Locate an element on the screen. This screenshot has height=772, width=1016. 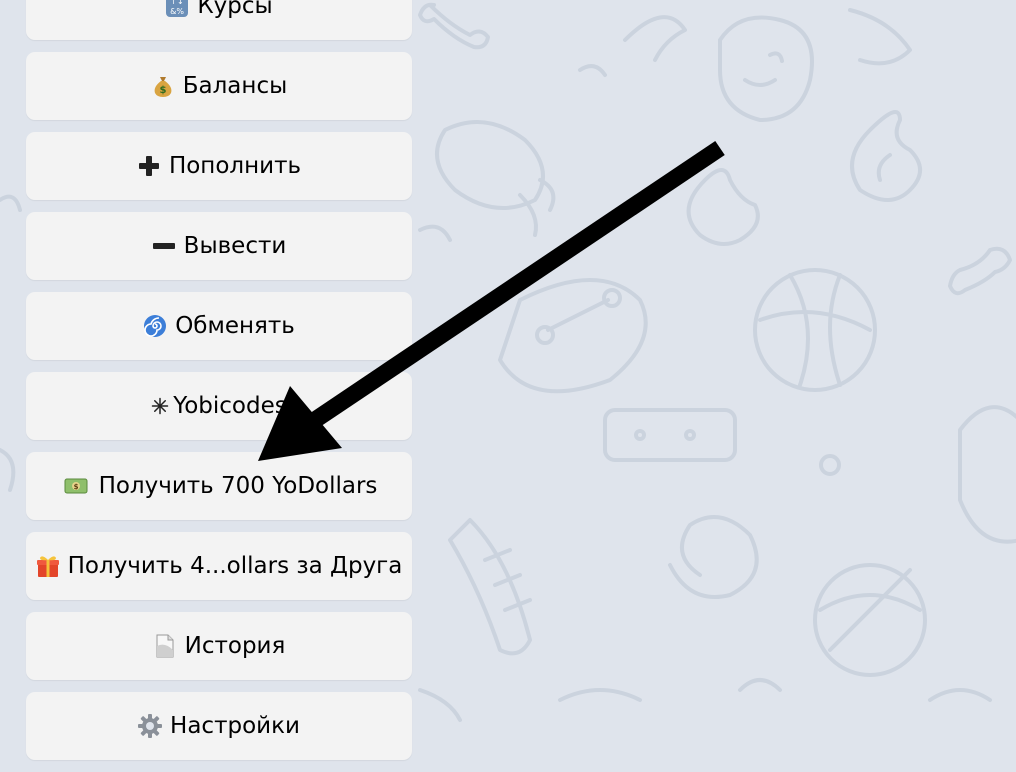
history-button: История is located at coordinates (219, 646).